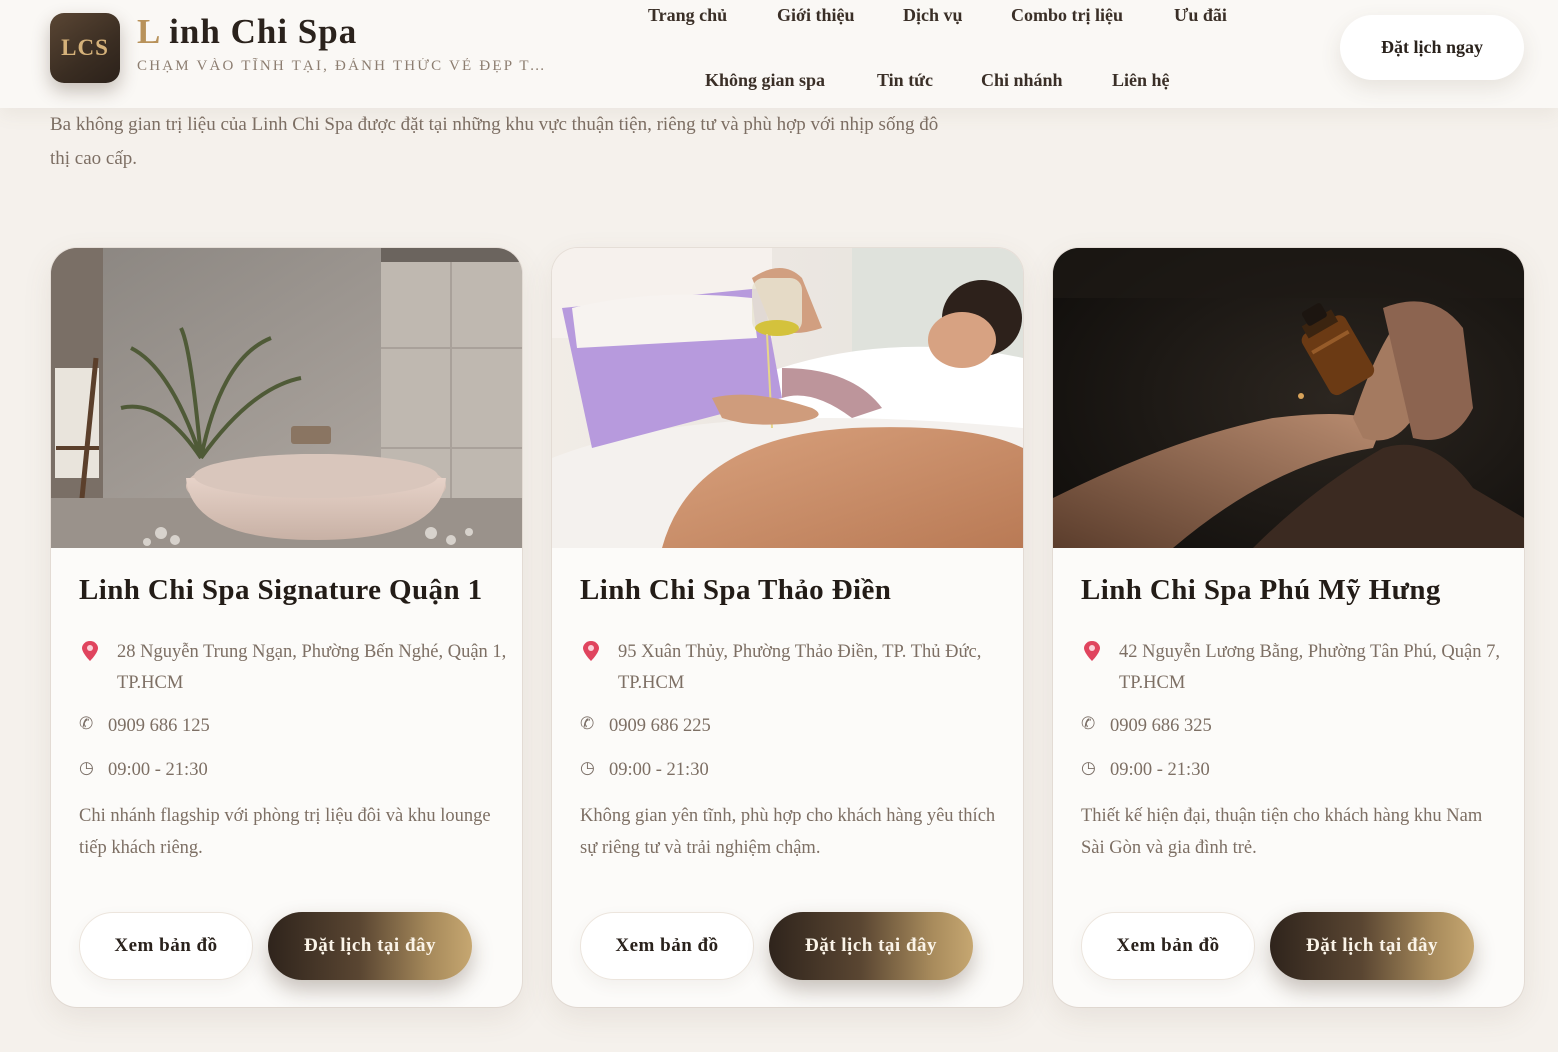  I want to click on brand-name: L inh Chi Spa, so click(247, 32).